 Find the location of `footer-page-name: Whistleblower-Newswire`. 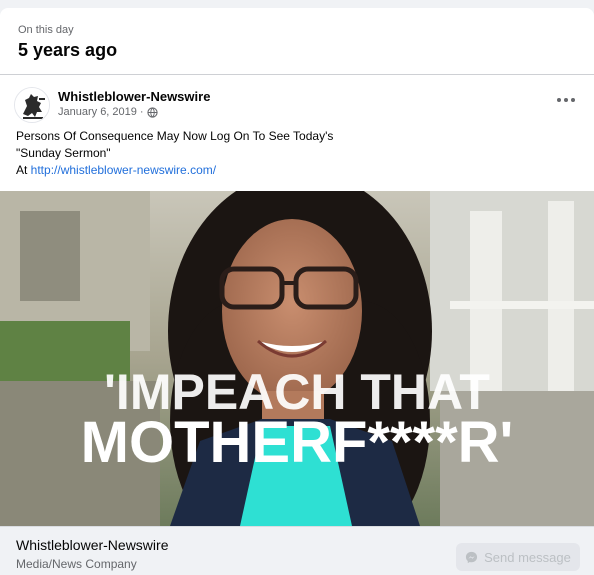

footer-page-name: Whistleblower-Newswire is located at coordinates (92, 545).